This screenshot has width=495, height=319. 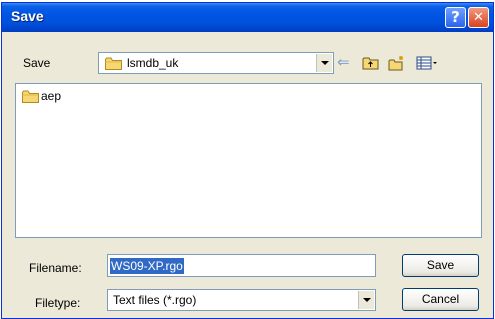 I want to click on current-folder-text: lsmdb_uk, so click(x=153, y=63).